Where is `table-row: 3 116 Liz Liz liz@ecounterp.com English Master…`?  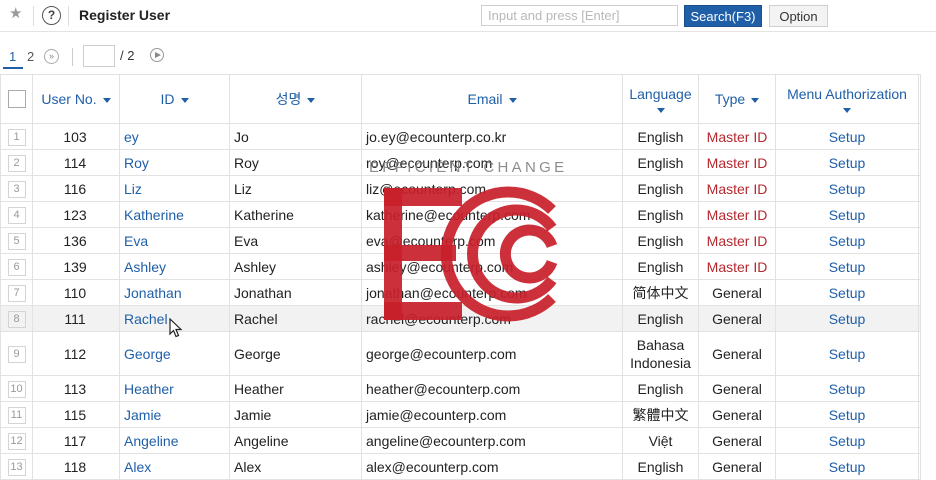
table-row: 3 116 Liz Liz liz@ecounterp.com English Master… is located at coordinates (460, 188).